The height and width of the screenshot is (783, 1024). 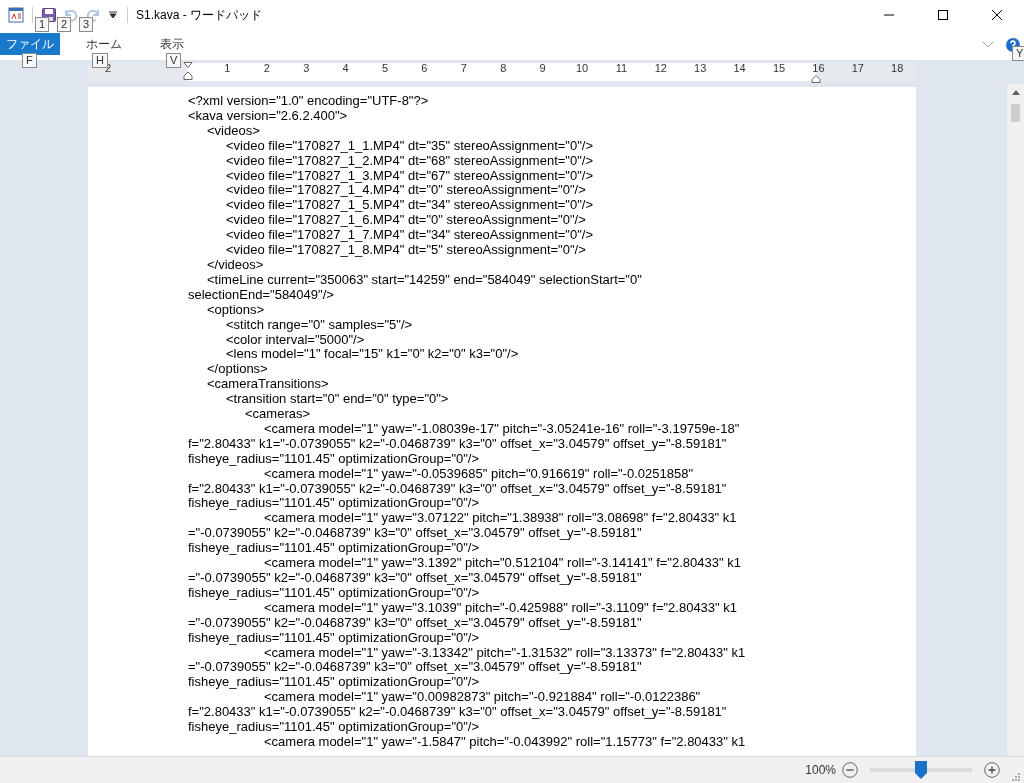 I want to click on window-title: S1.kava - ワードパッド, so click(x=199, y=15).